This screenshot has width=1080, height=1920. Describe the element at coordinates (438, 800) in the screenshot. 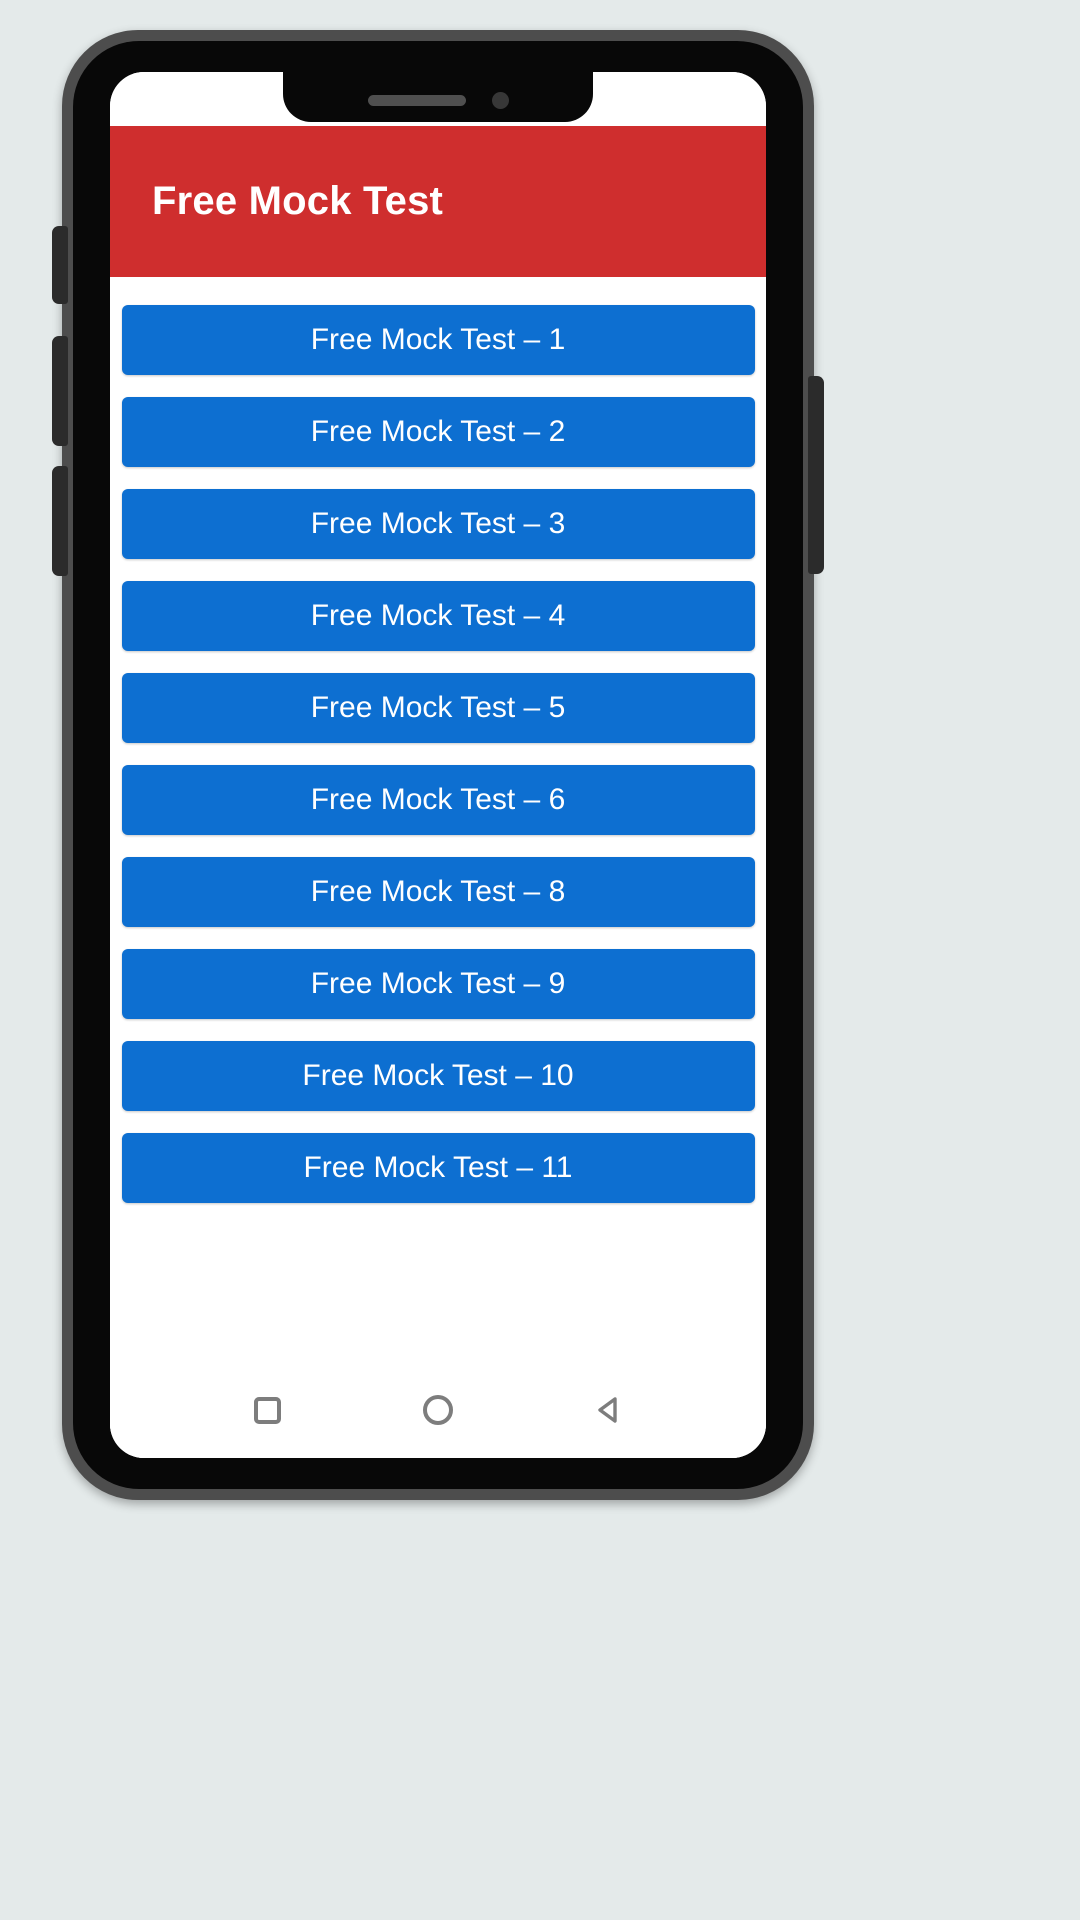

I see `mock-test-button-6: Free Mock Test – 6` at that location.